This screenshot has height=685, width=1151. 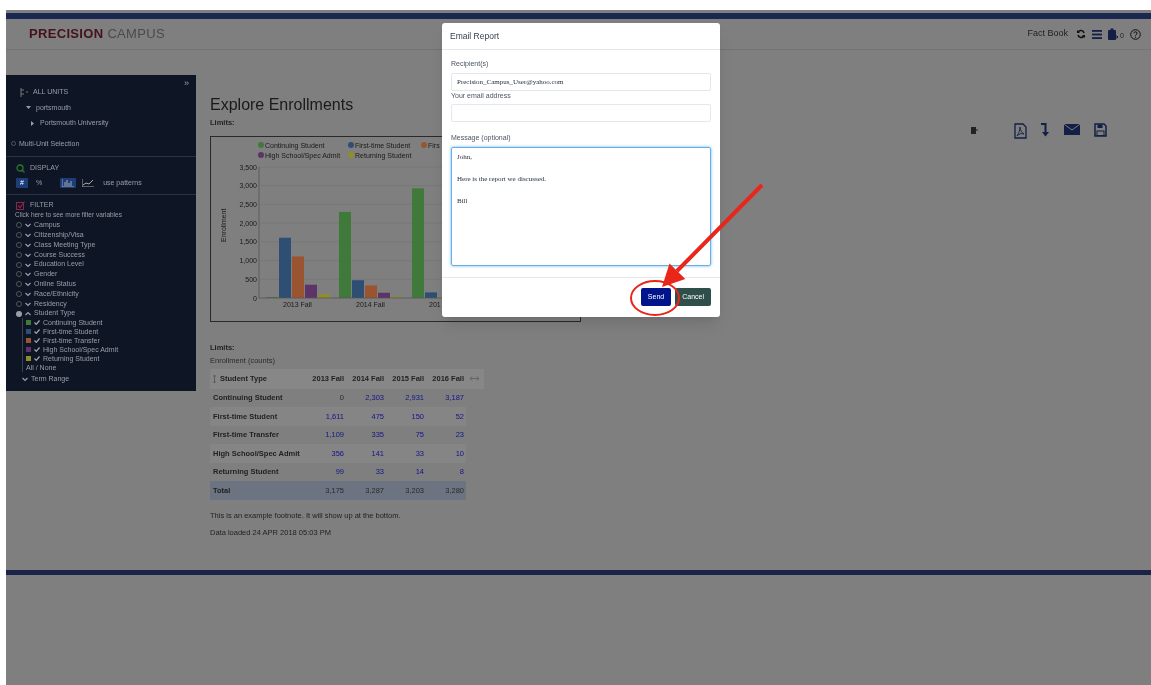 I want to click on page-title: Explore Enrollments, so click(x=282, y=105).